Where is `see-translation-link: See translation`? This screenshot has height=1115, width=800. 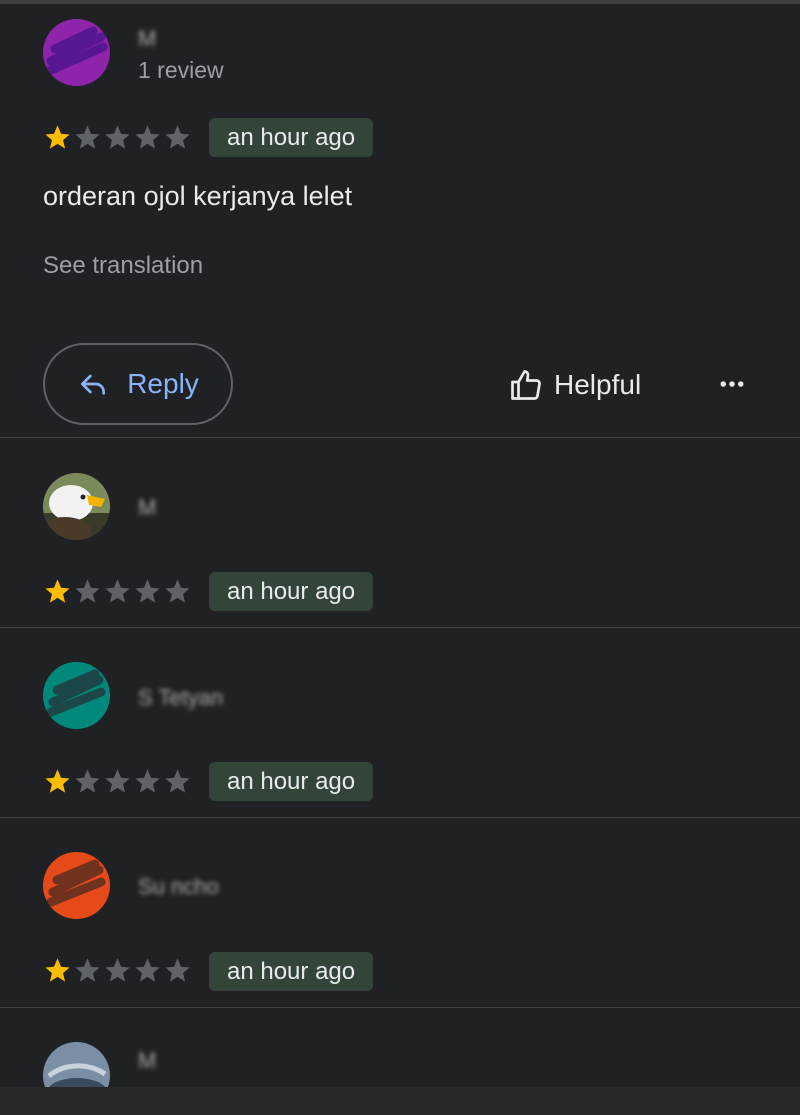
see-translation-link: See translation is located at coordinates (123, 266).